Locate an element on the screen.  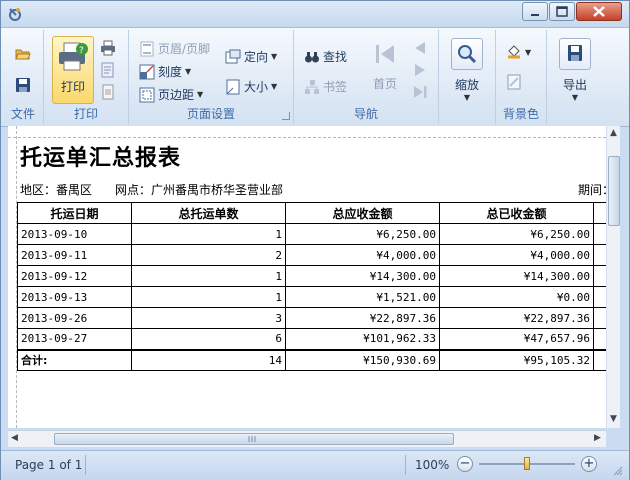
export-button: 导出 ▼ is located at coordinates (575, 70).